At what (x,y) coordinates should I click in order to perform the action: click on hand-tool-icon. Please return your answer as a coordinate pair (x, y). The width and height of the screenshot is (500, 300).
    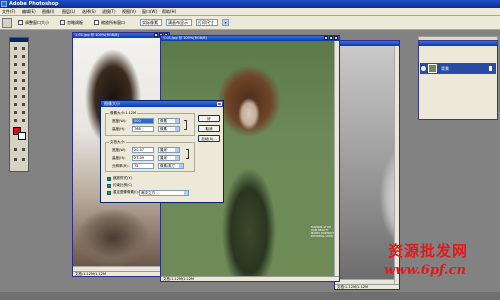
    Looking at the image, I should click on (15, 120).